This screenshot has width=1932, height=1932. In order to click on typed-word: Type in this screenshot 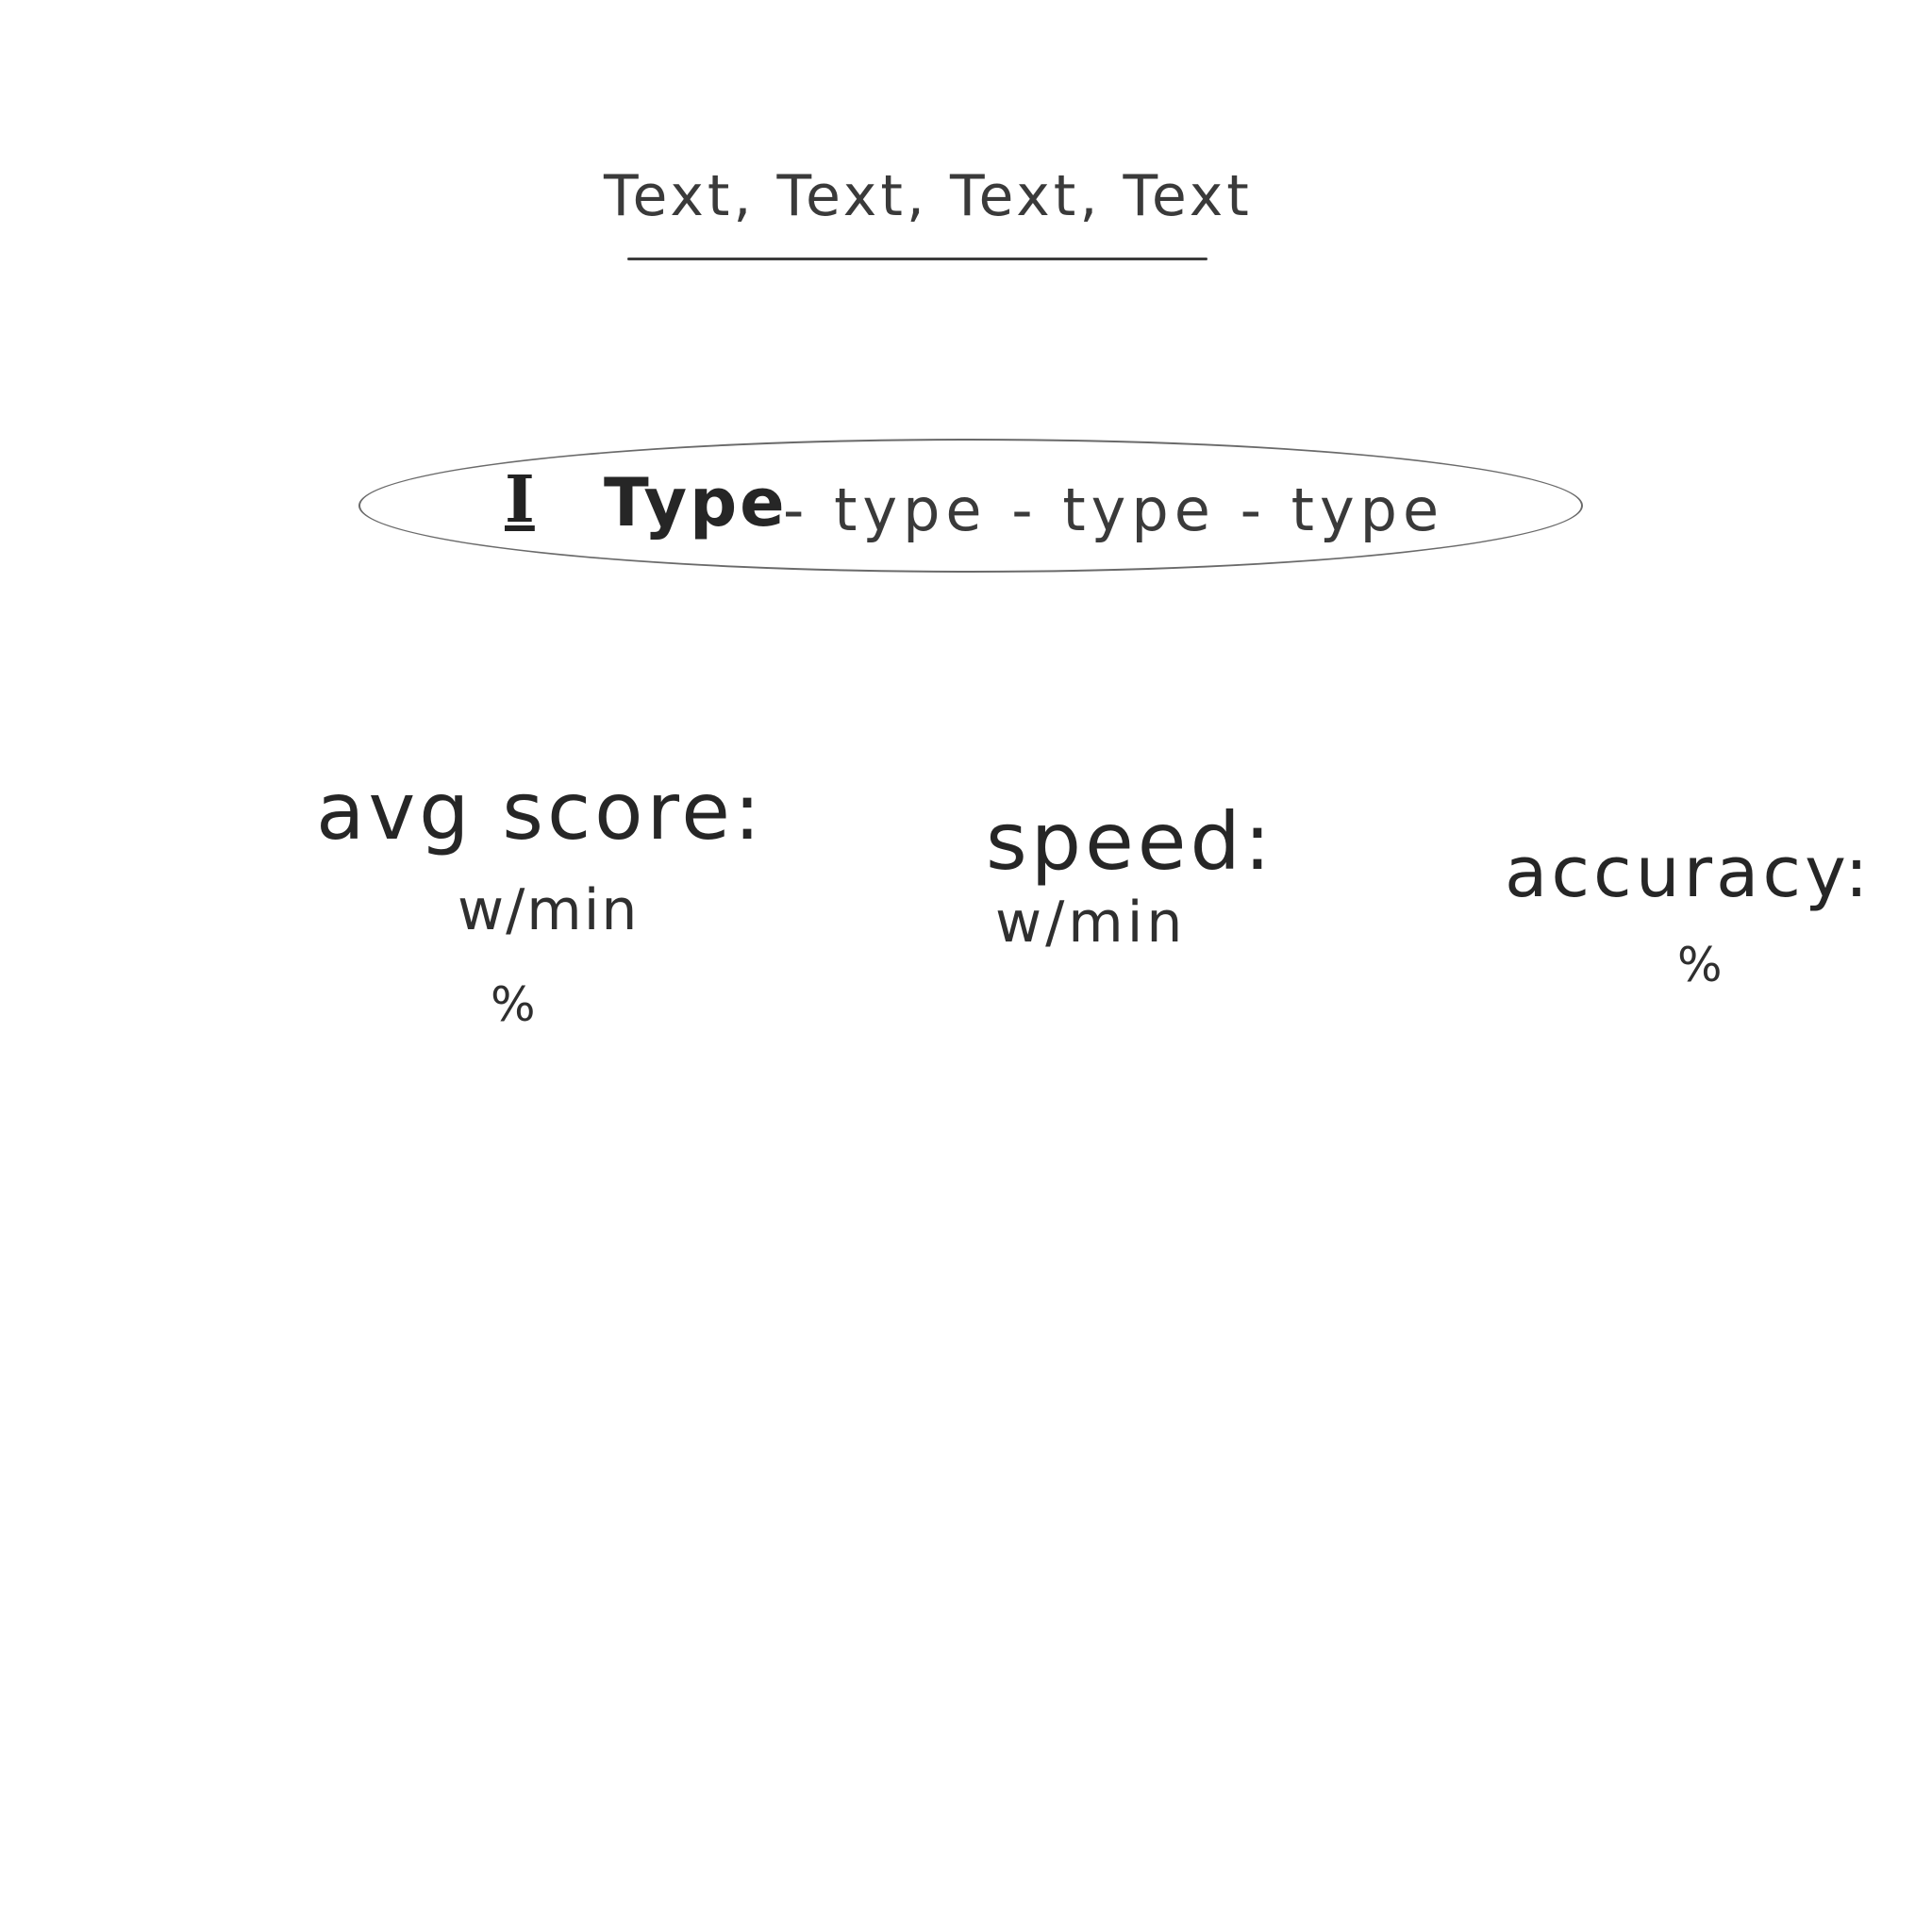, I will do `click(696, 502)`.